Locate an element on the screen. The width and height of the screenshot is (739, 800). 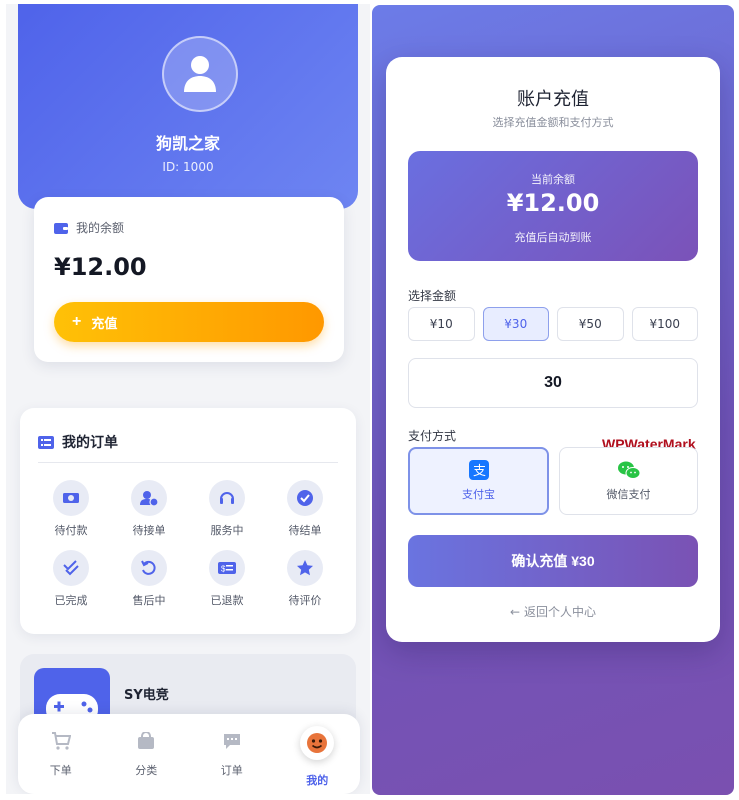
order-status-label: 服务中 is located at coordinates (227, 530).